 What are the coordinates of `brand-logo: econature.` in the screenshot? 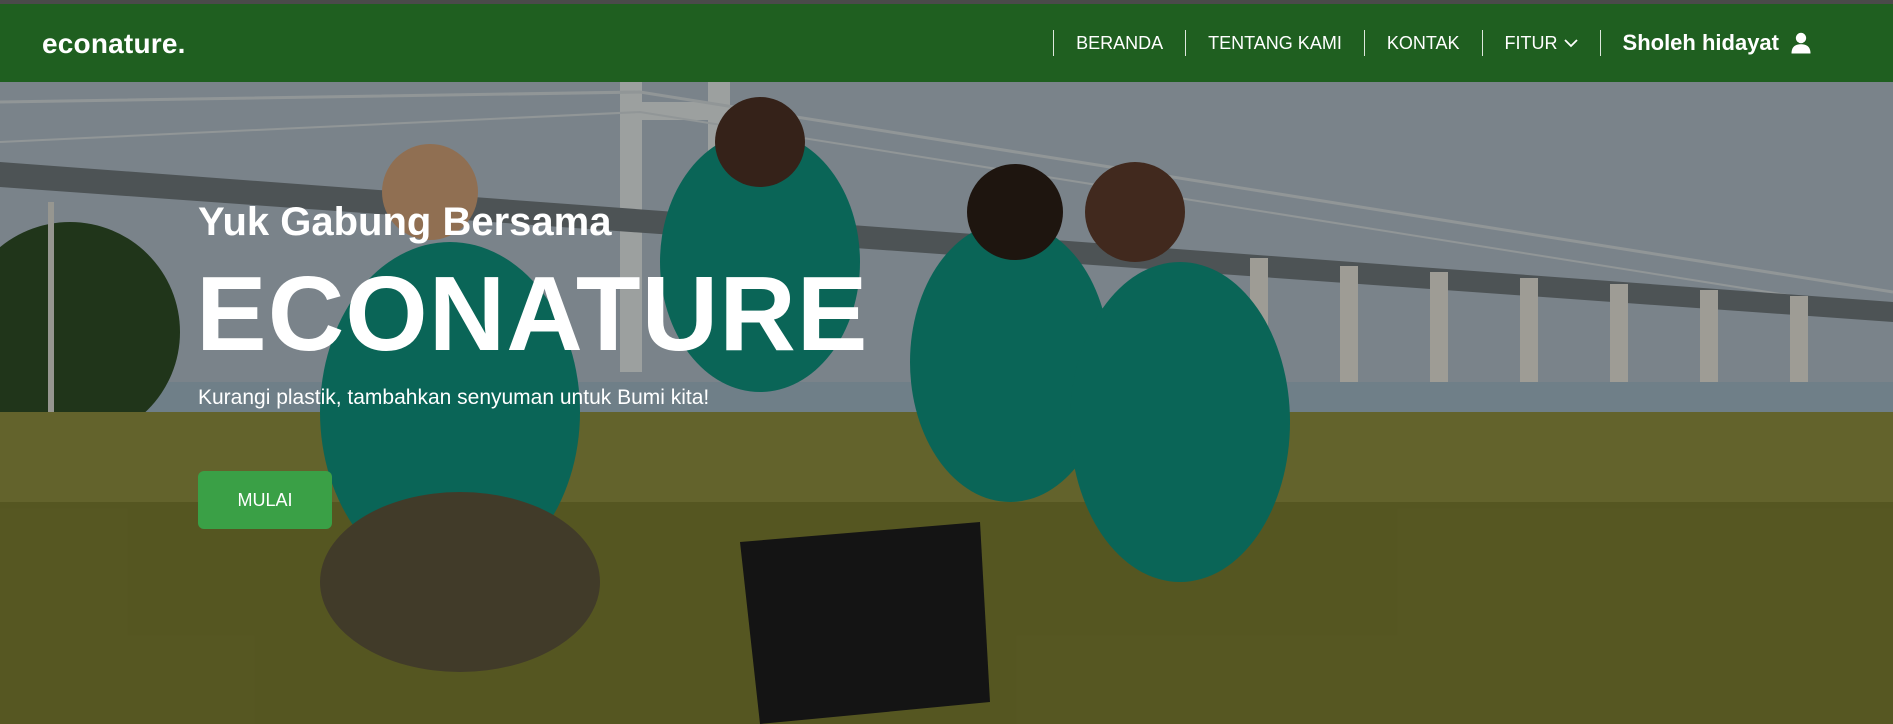 It's located at (114, 44).